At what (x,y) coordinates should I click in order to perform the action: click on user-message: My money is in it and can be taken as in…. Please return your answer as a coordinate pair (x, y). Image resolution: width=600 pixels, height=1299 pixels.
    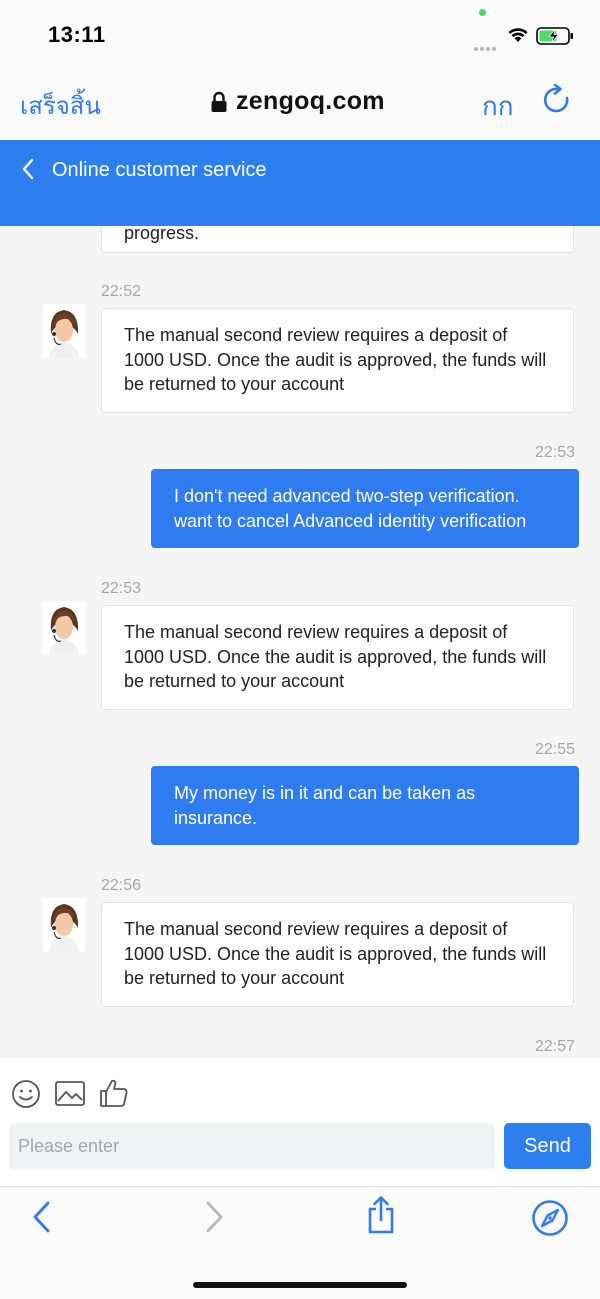
    Looking at the image, I should click on (365, 805).